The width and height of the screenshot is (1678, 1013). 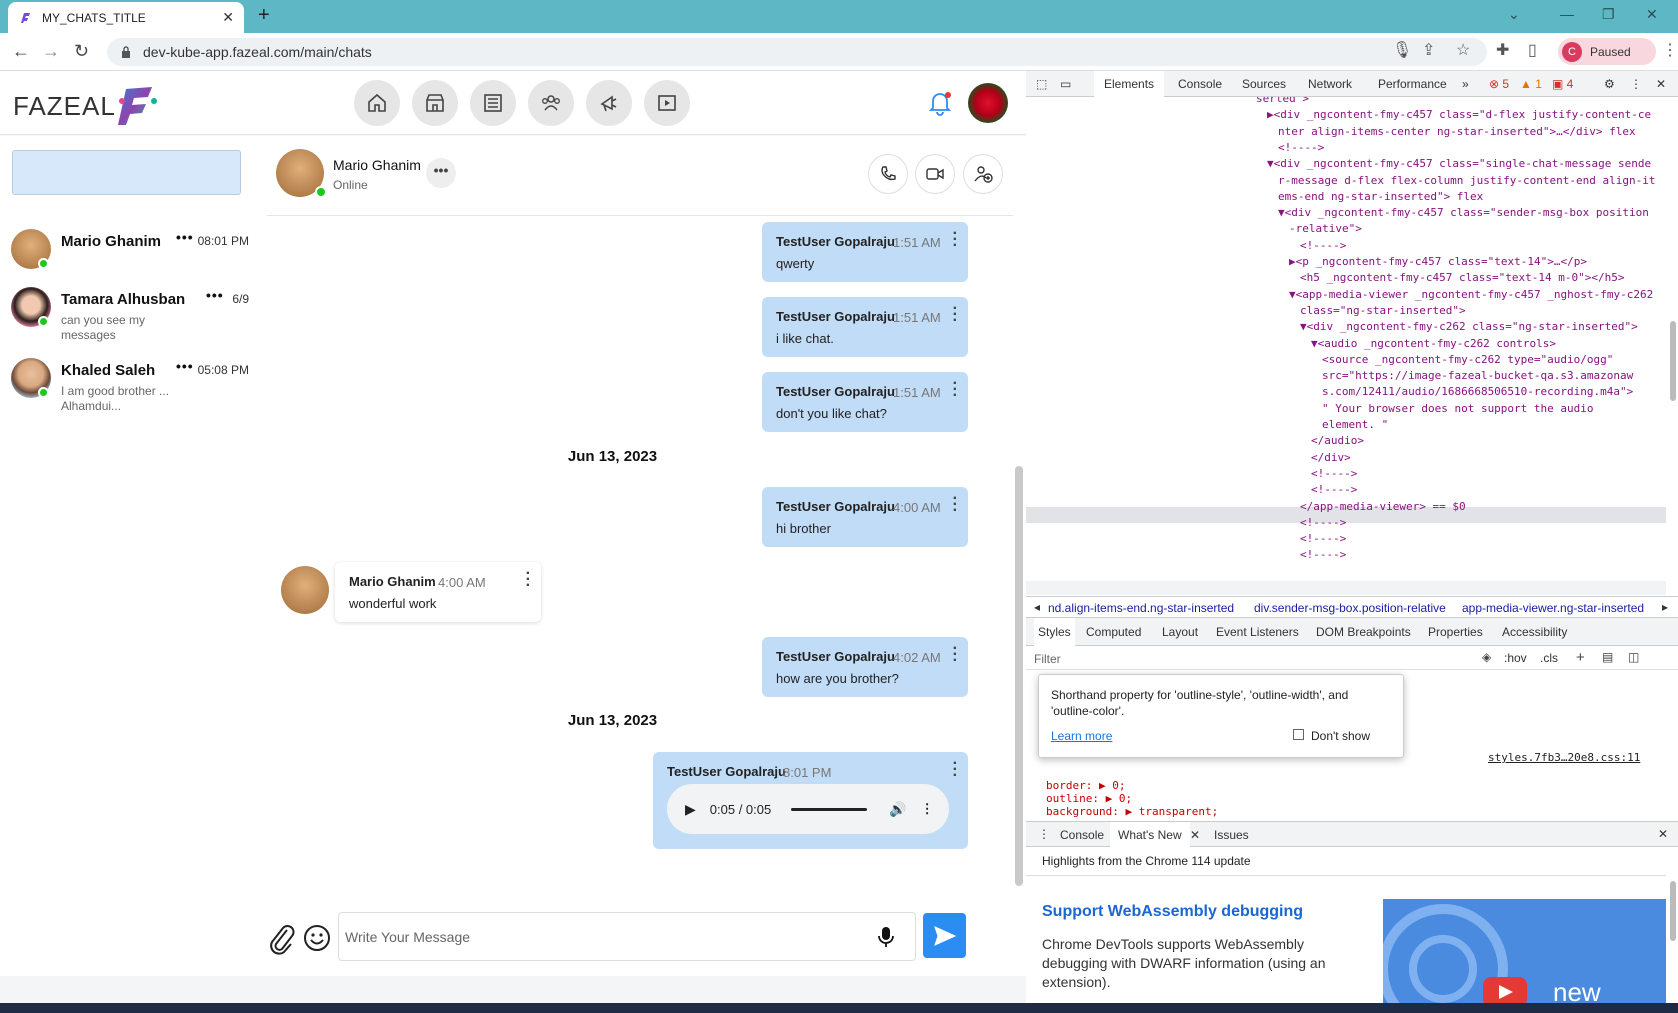 I want to click on dom-horizontal-scrollbar, so click(x=1346, y=588).